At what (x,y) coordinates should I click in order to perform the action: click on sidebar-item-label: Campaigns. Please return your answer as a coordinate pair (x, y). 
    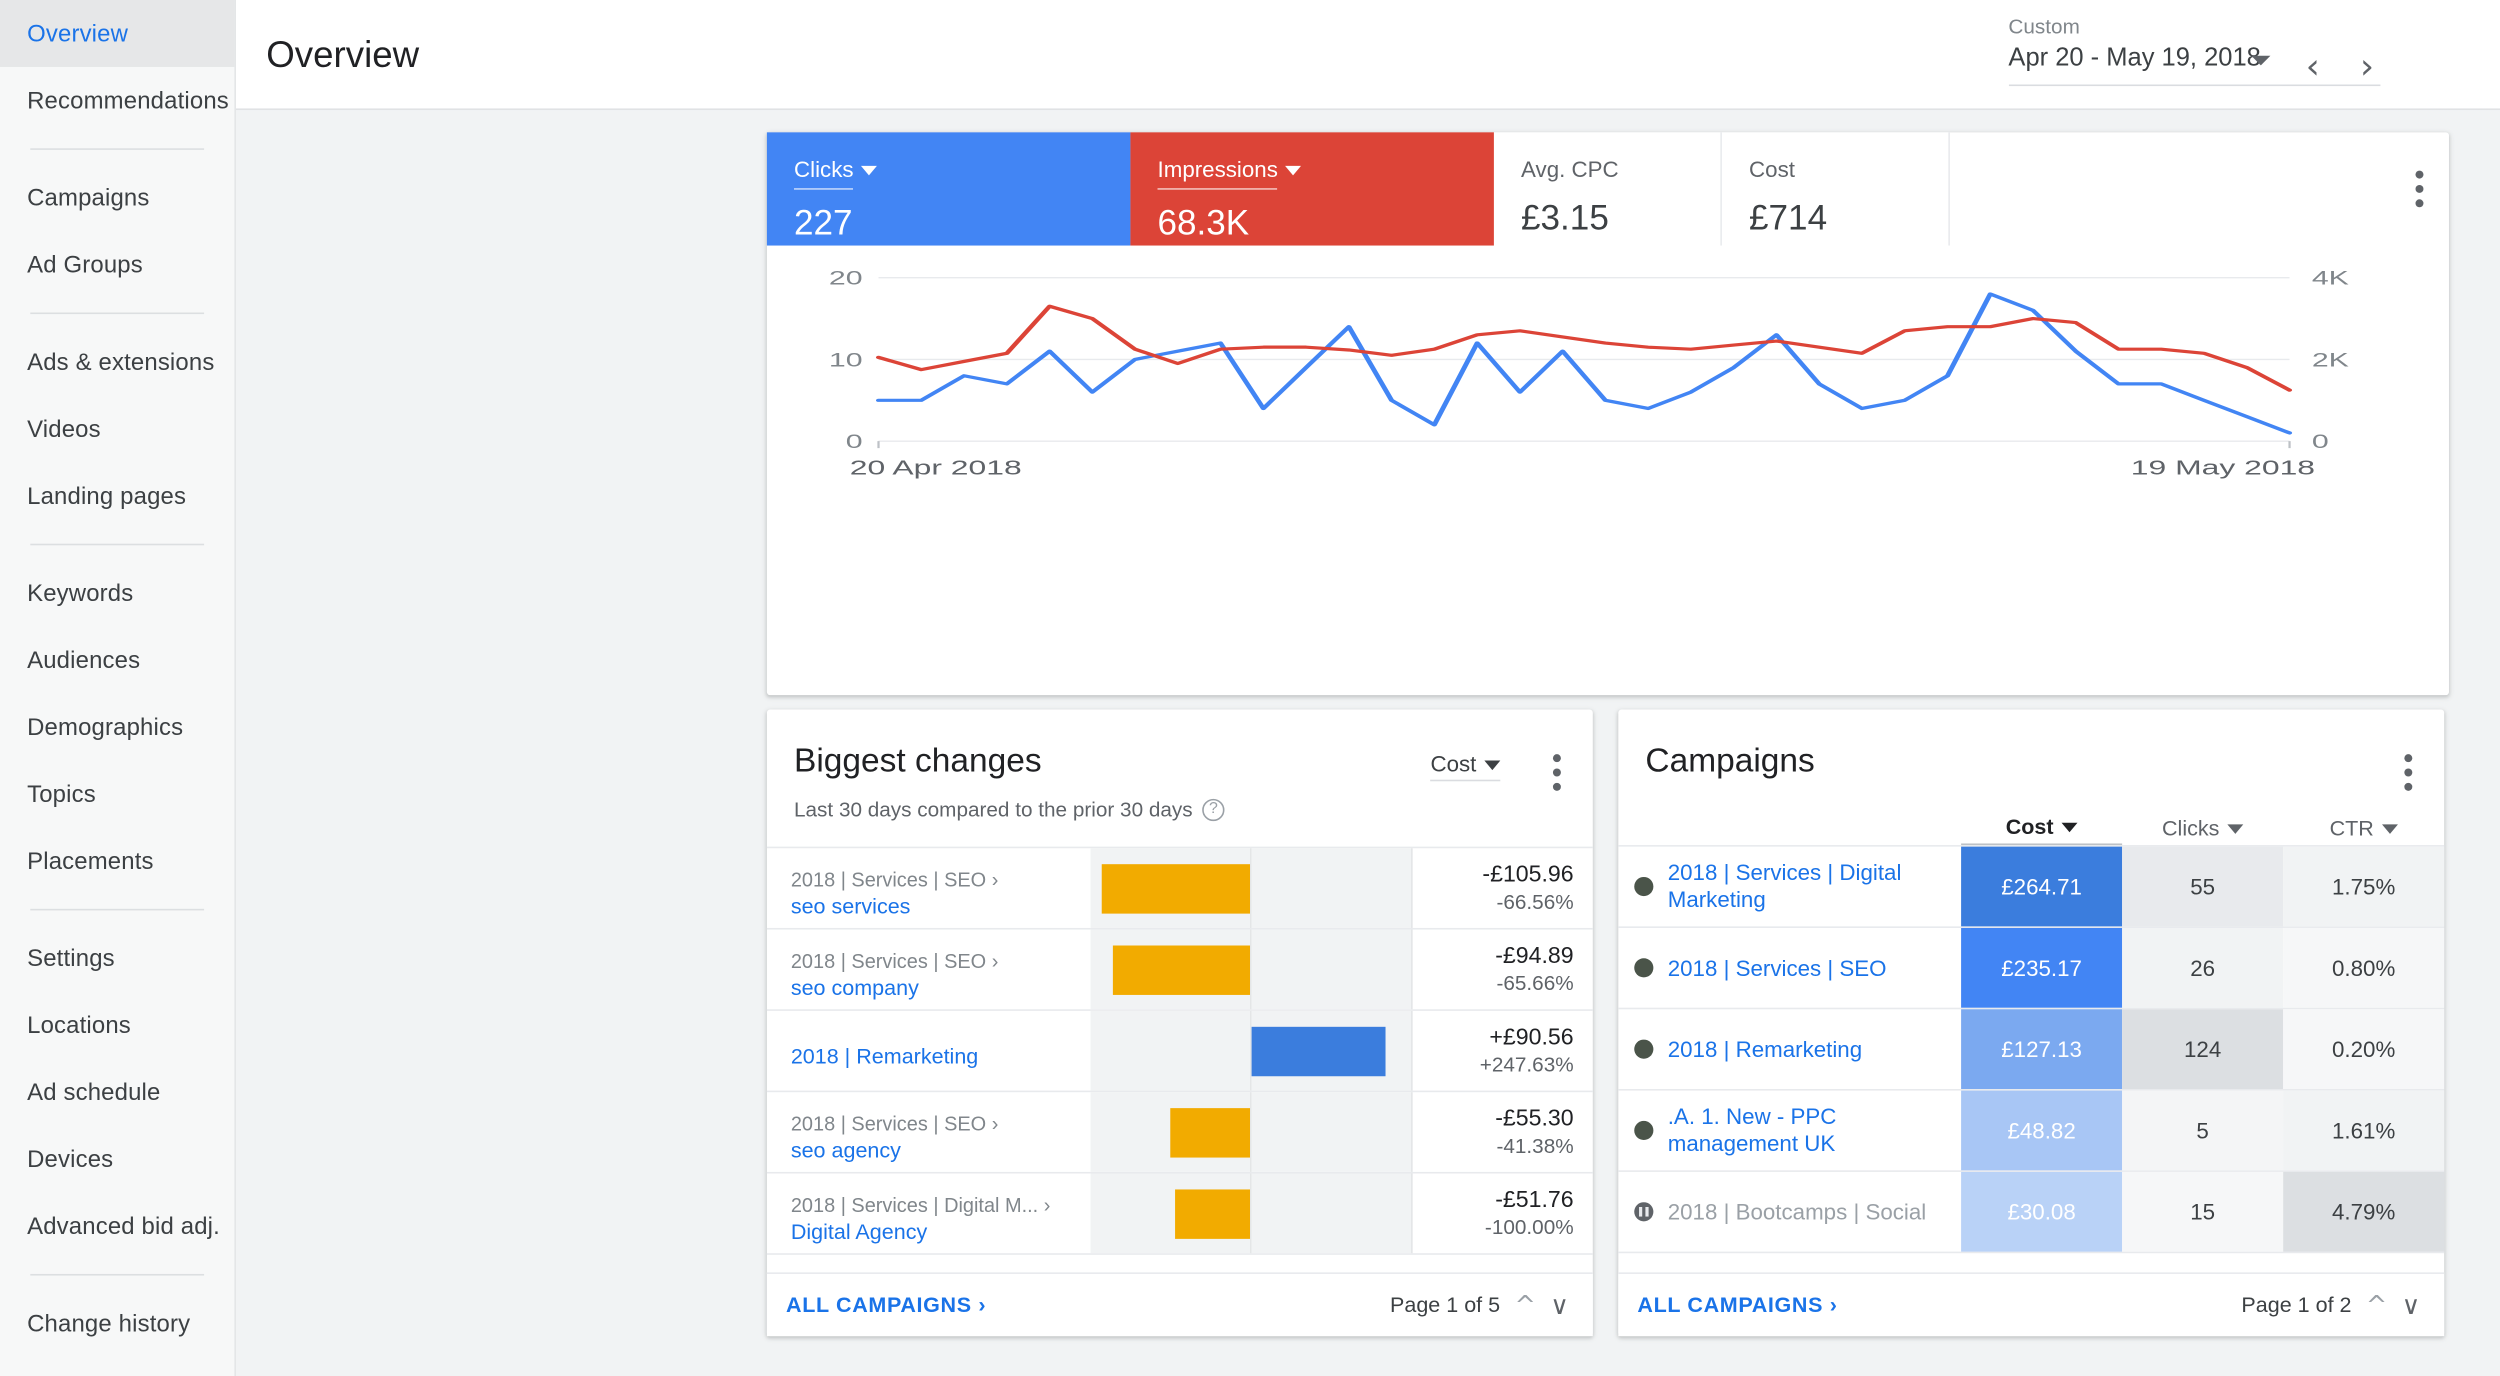
    Looking at the image, I should click on (88, 198).